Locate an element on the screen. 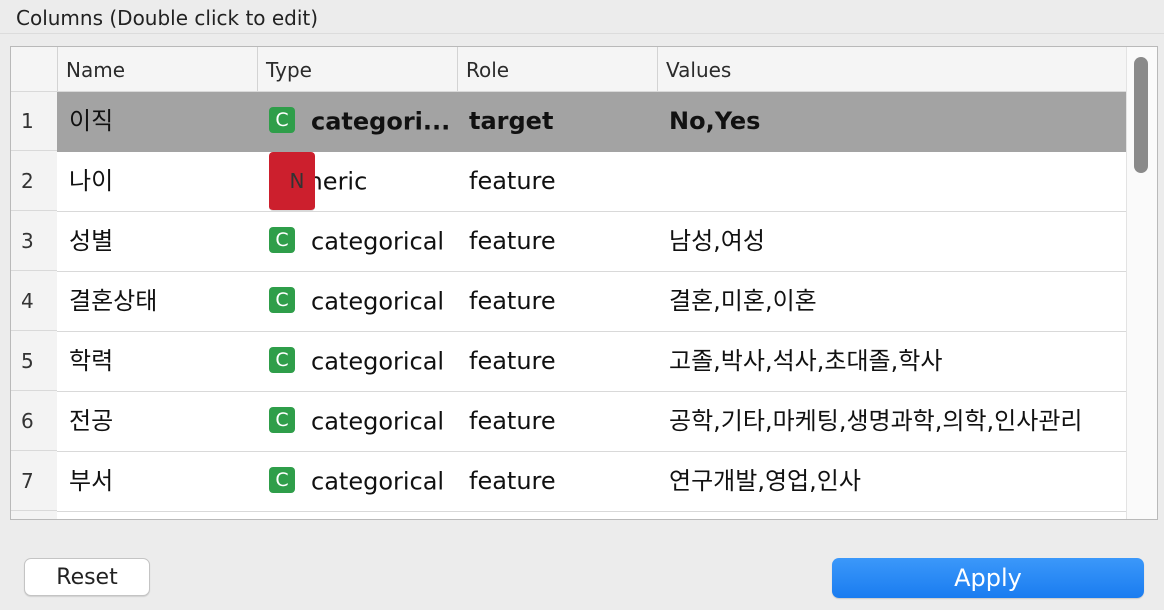 This screenshot has width=1164, height=610. header-corner is located at coordinates (34, 69).